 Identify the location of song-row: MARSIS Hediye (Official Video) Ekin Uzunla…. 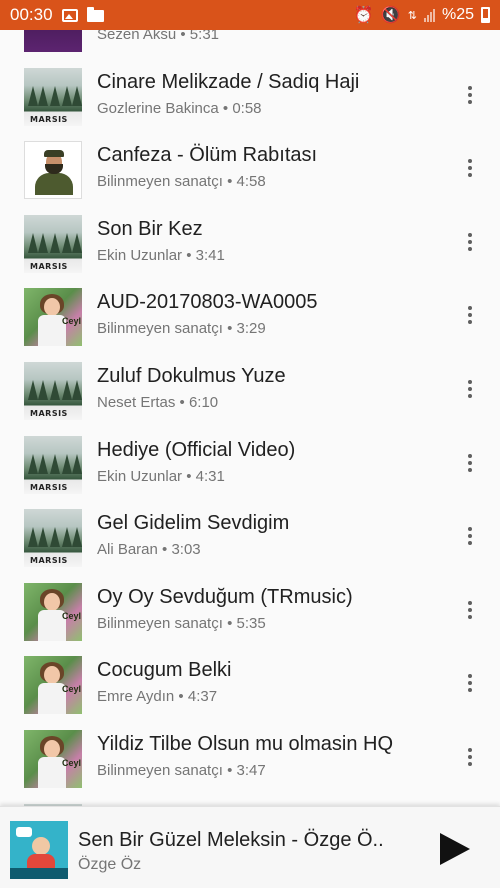
(250, 465).